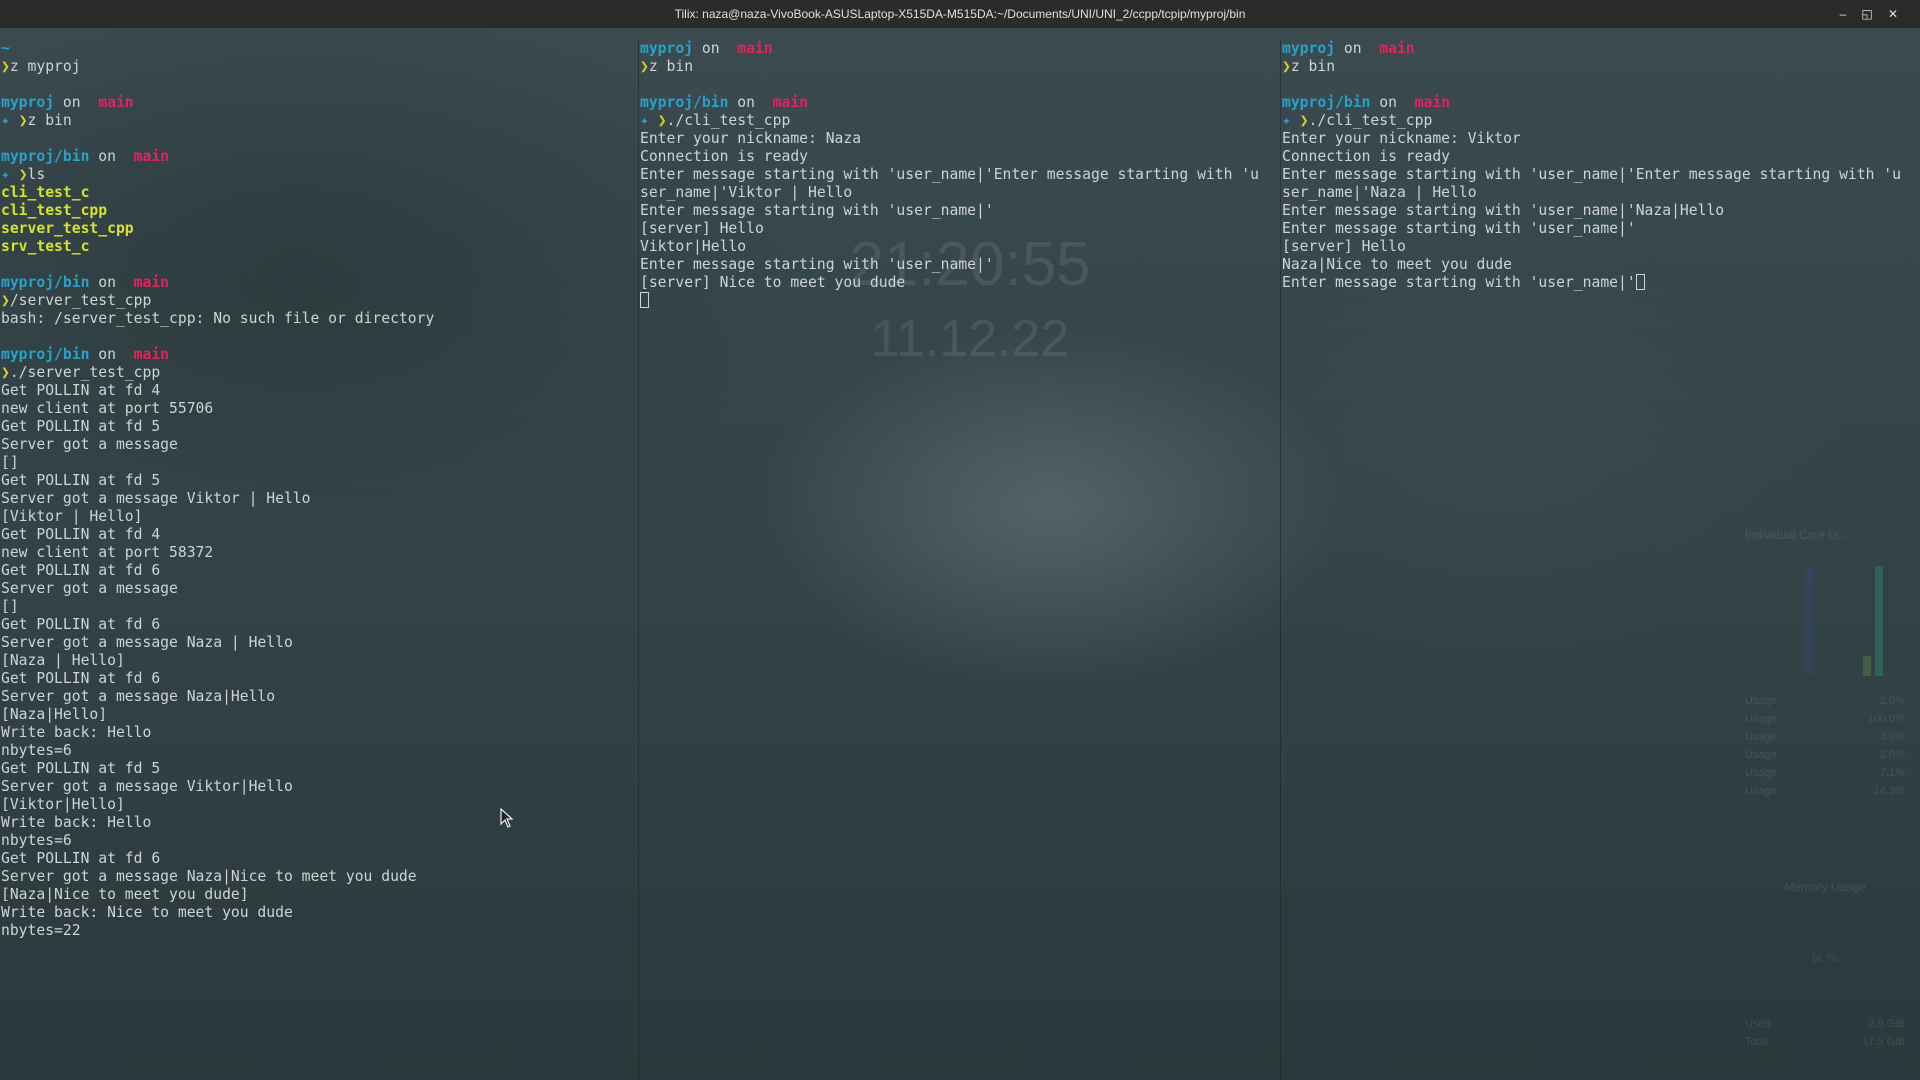 This screenshot has width=1920, height=1080. I want to click on output-text: nbytes=6, so click(36, 750).